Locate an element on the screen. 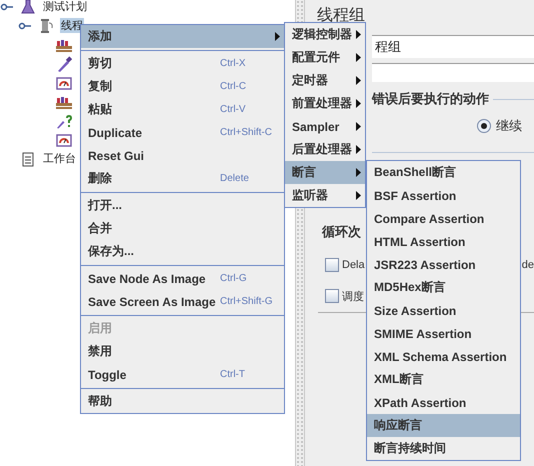 The image size is (534, 466). menu-item: Save Node As Image Ctrl-G is located at coordinates (182, 278).